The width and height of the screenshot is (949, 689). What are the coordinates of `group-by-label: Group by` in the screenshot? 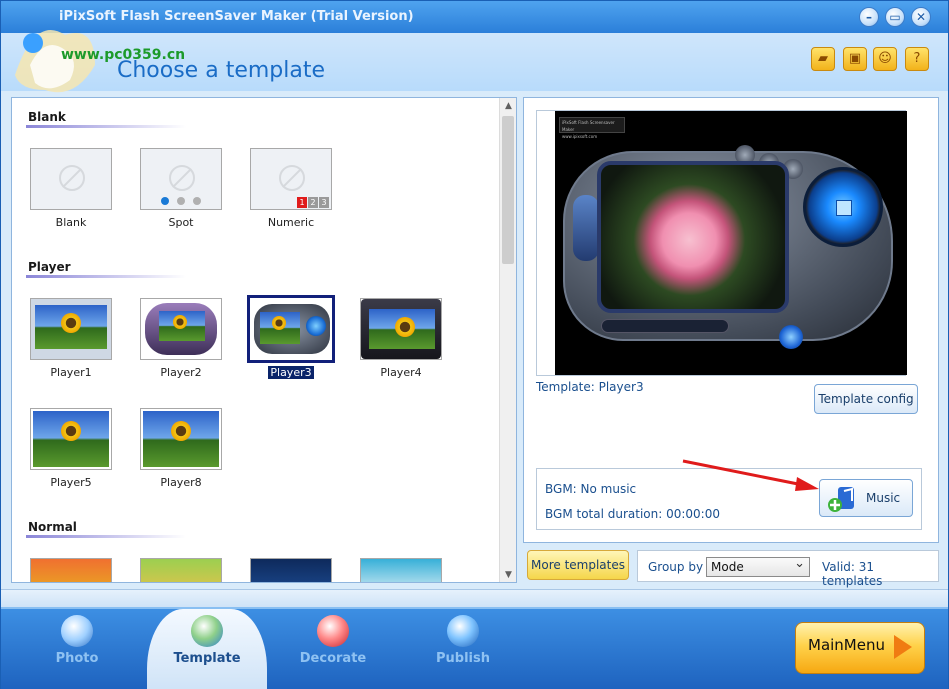 It's located at (676, 567).